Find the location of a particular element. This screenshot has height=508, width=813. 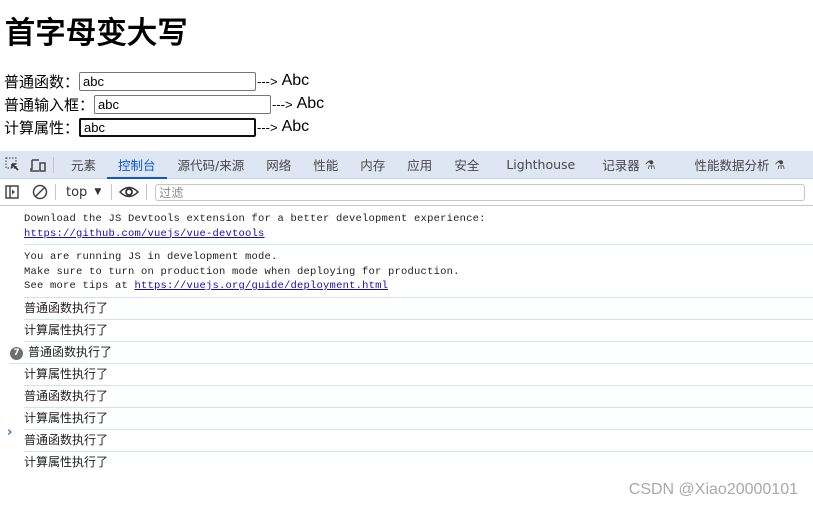

normal-function-input is located at coordinates (168, 81).